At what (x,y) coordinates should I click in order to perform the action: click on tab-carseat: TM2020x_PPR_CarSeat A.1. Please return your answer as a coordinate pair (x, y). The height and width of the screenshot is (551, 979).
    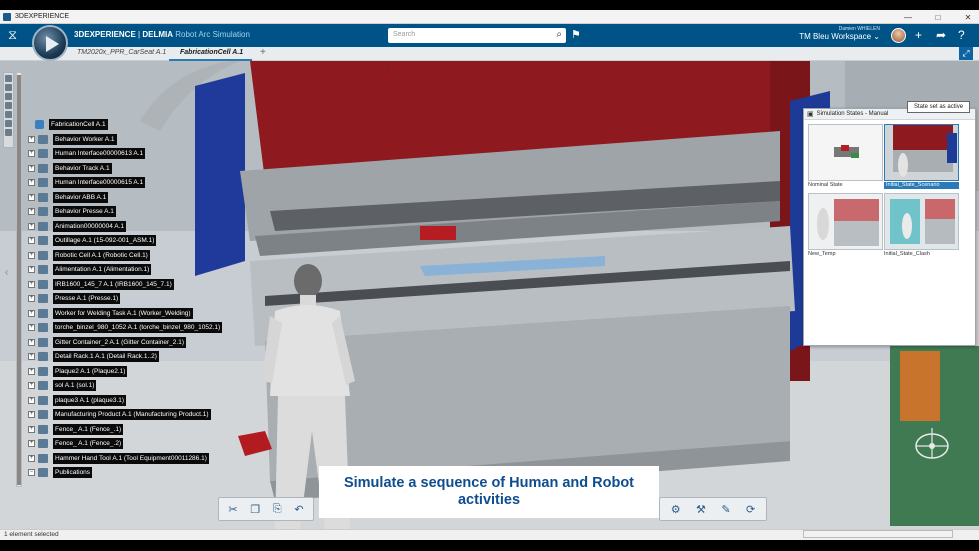
    Looking at the image, I should click on (121, 52).